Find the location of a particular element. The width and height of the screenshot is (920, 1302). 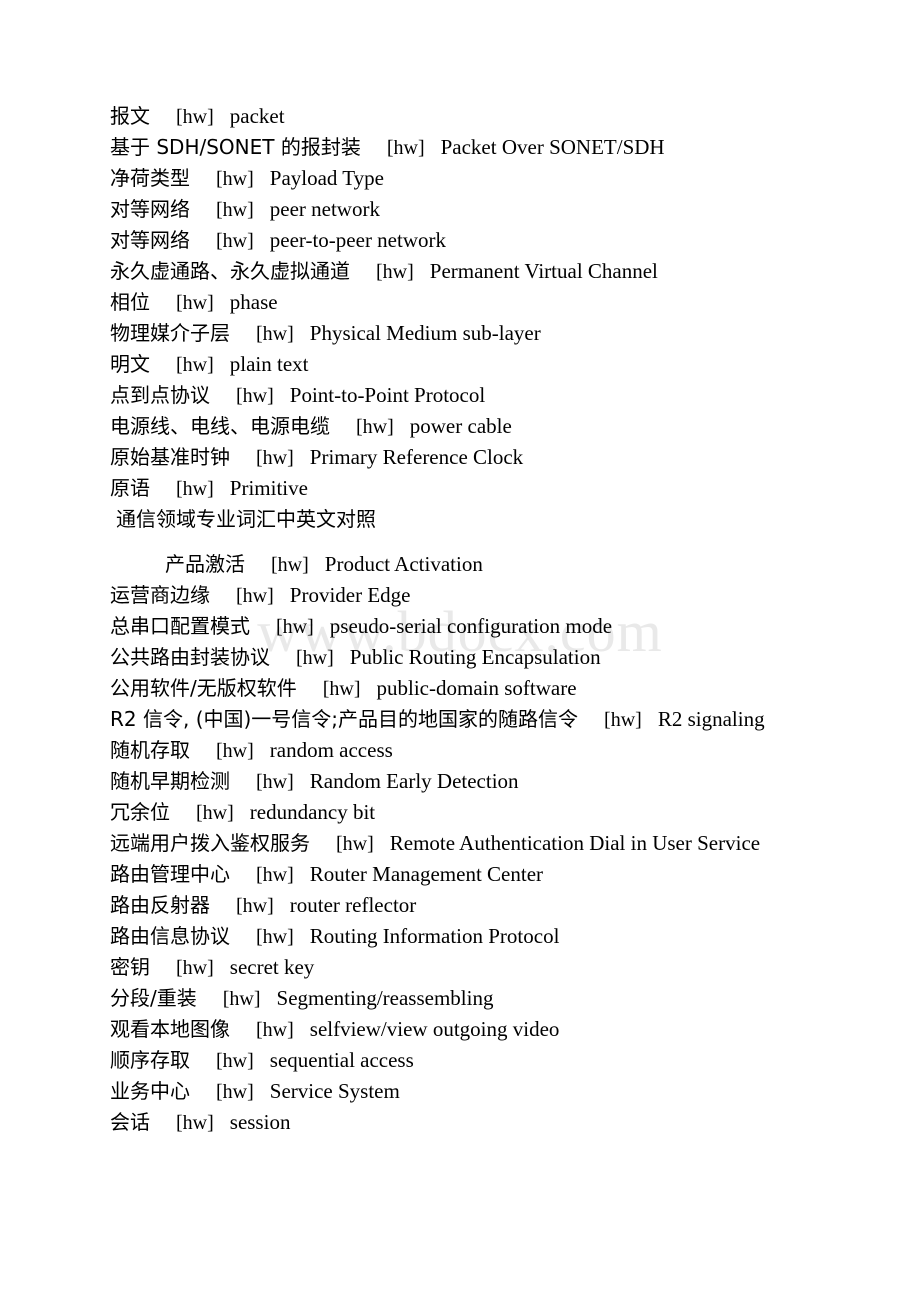

glossary-term-chinese: 永久虚通路、永久虚拟通道 is located at coordinates (230, 271).